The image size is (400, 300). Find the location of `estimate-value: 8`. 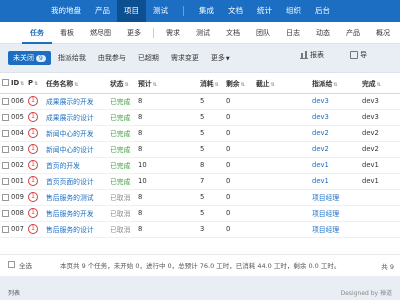

estimate-value: 8 is located at coordinates (167, 197).